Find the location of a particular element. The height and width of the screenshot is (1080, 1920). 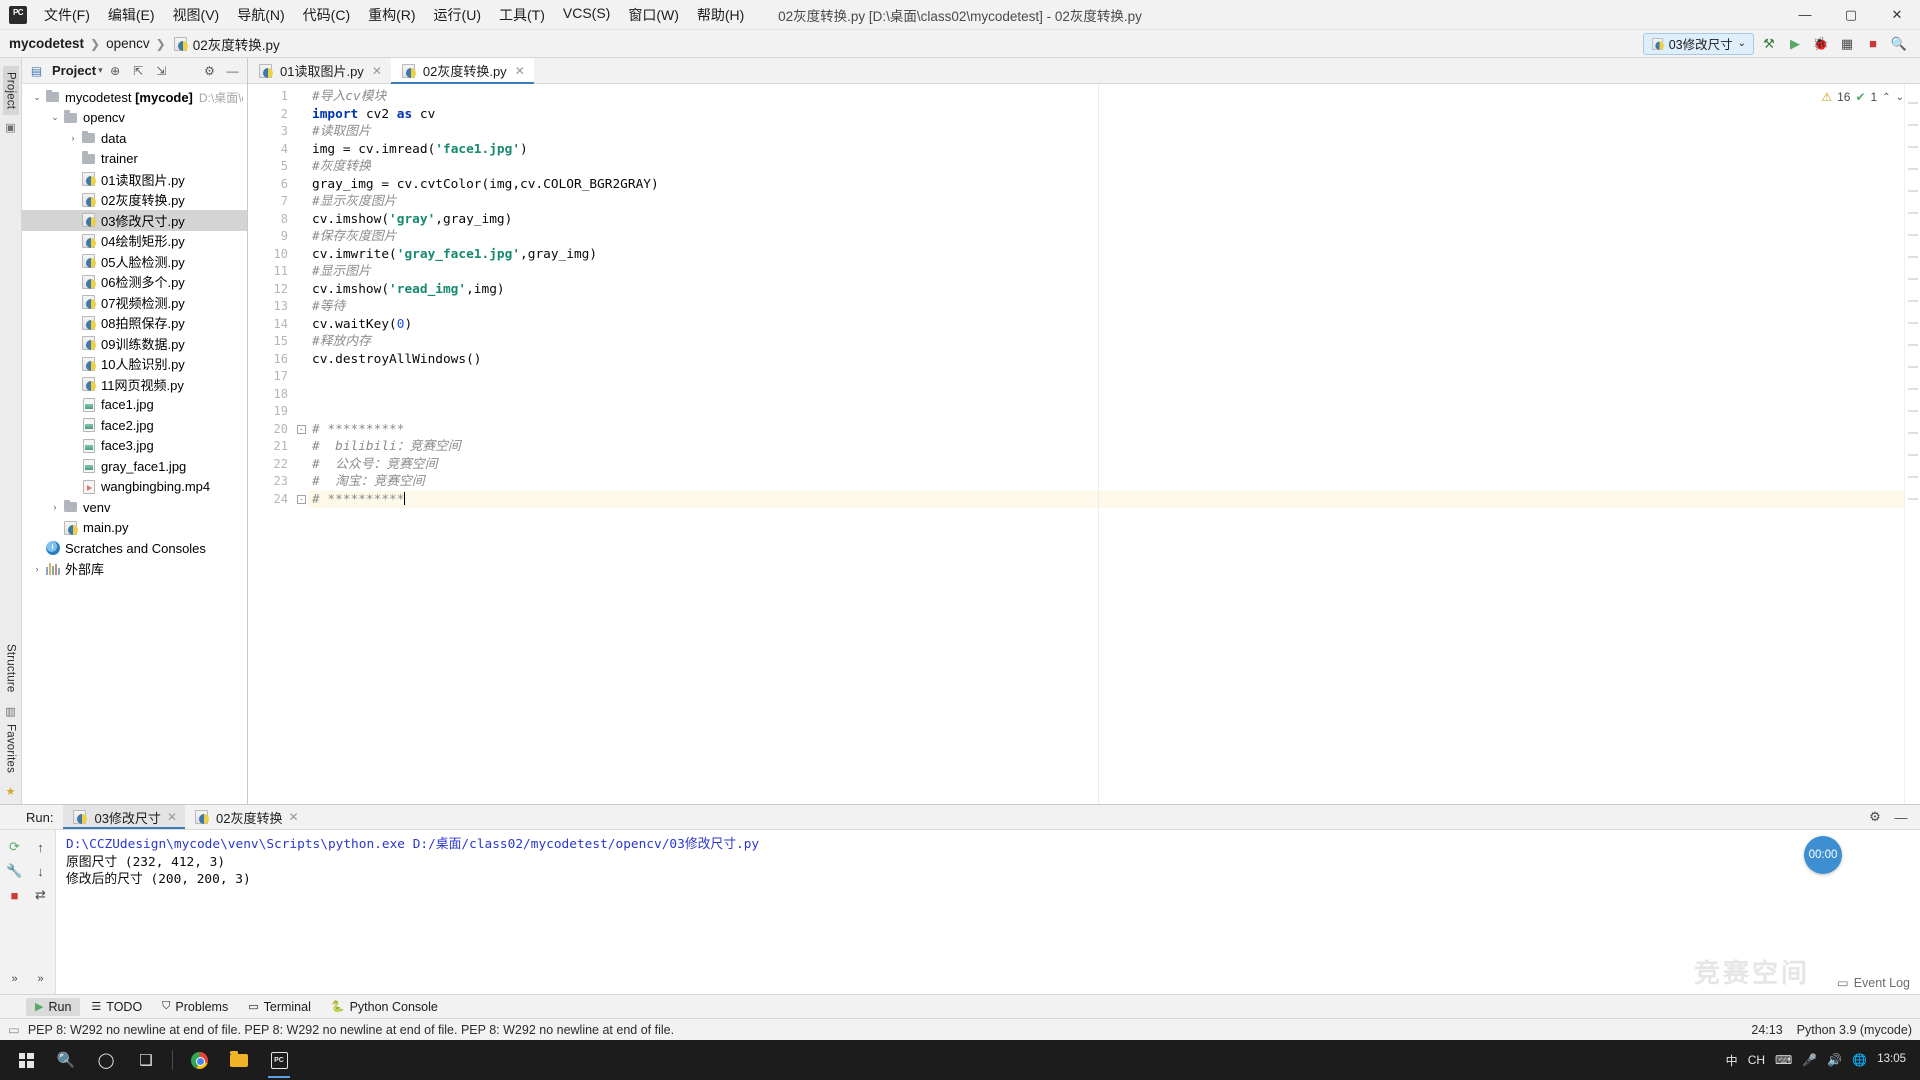

start-icon is located at coordinates (26, 1060).